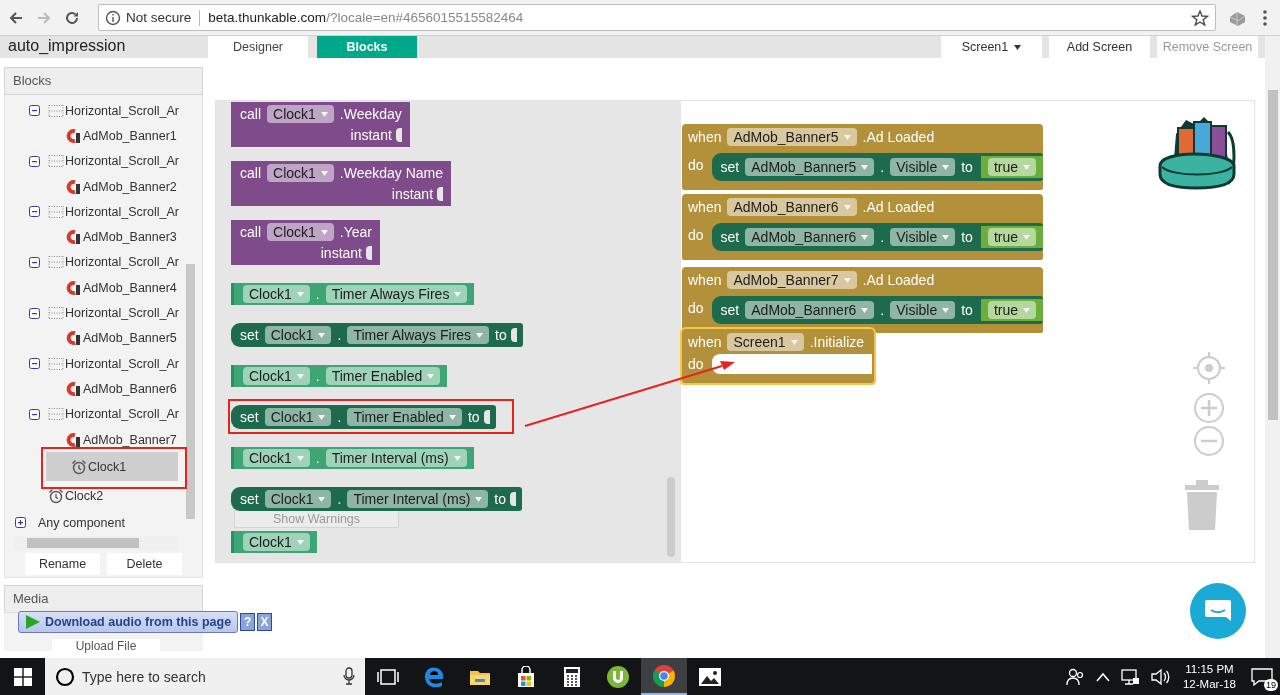 This screenshot has width=1280, height=695. I want to click on drawer-scrollbar, so click(671, 517).